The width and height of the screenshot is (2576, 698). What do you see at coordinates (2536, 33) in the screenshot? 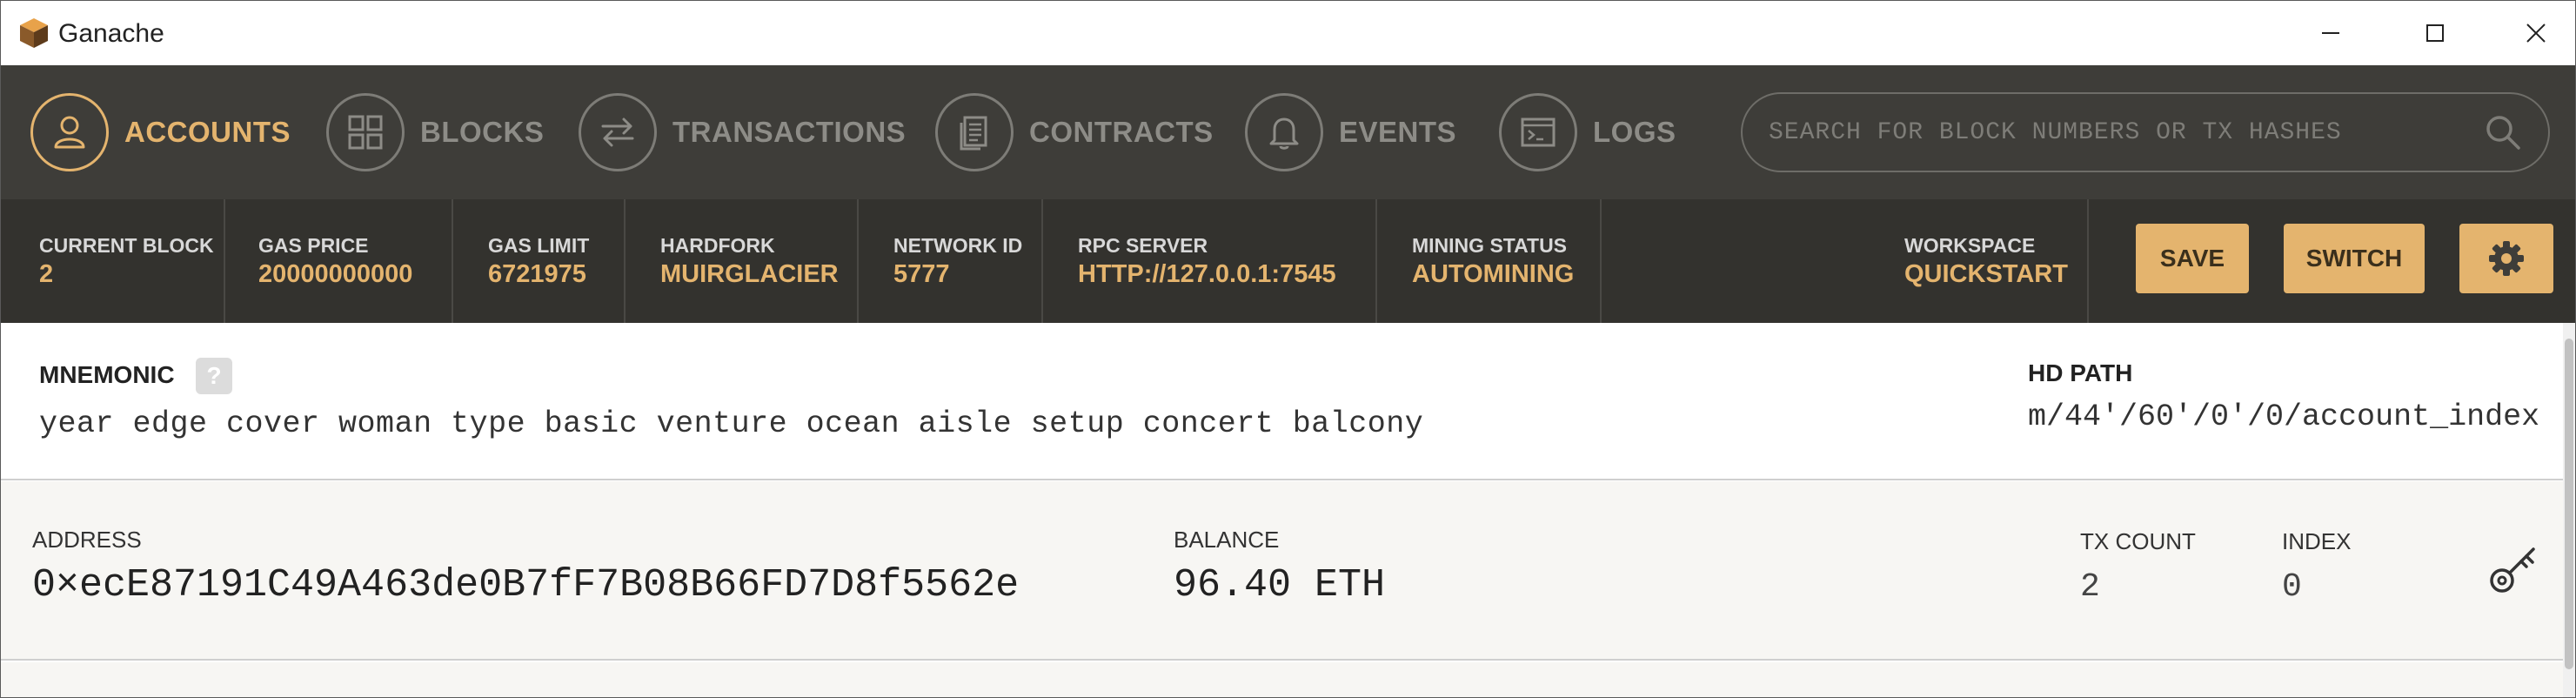
I see `close-icon` at bounding box center [2536, 33].